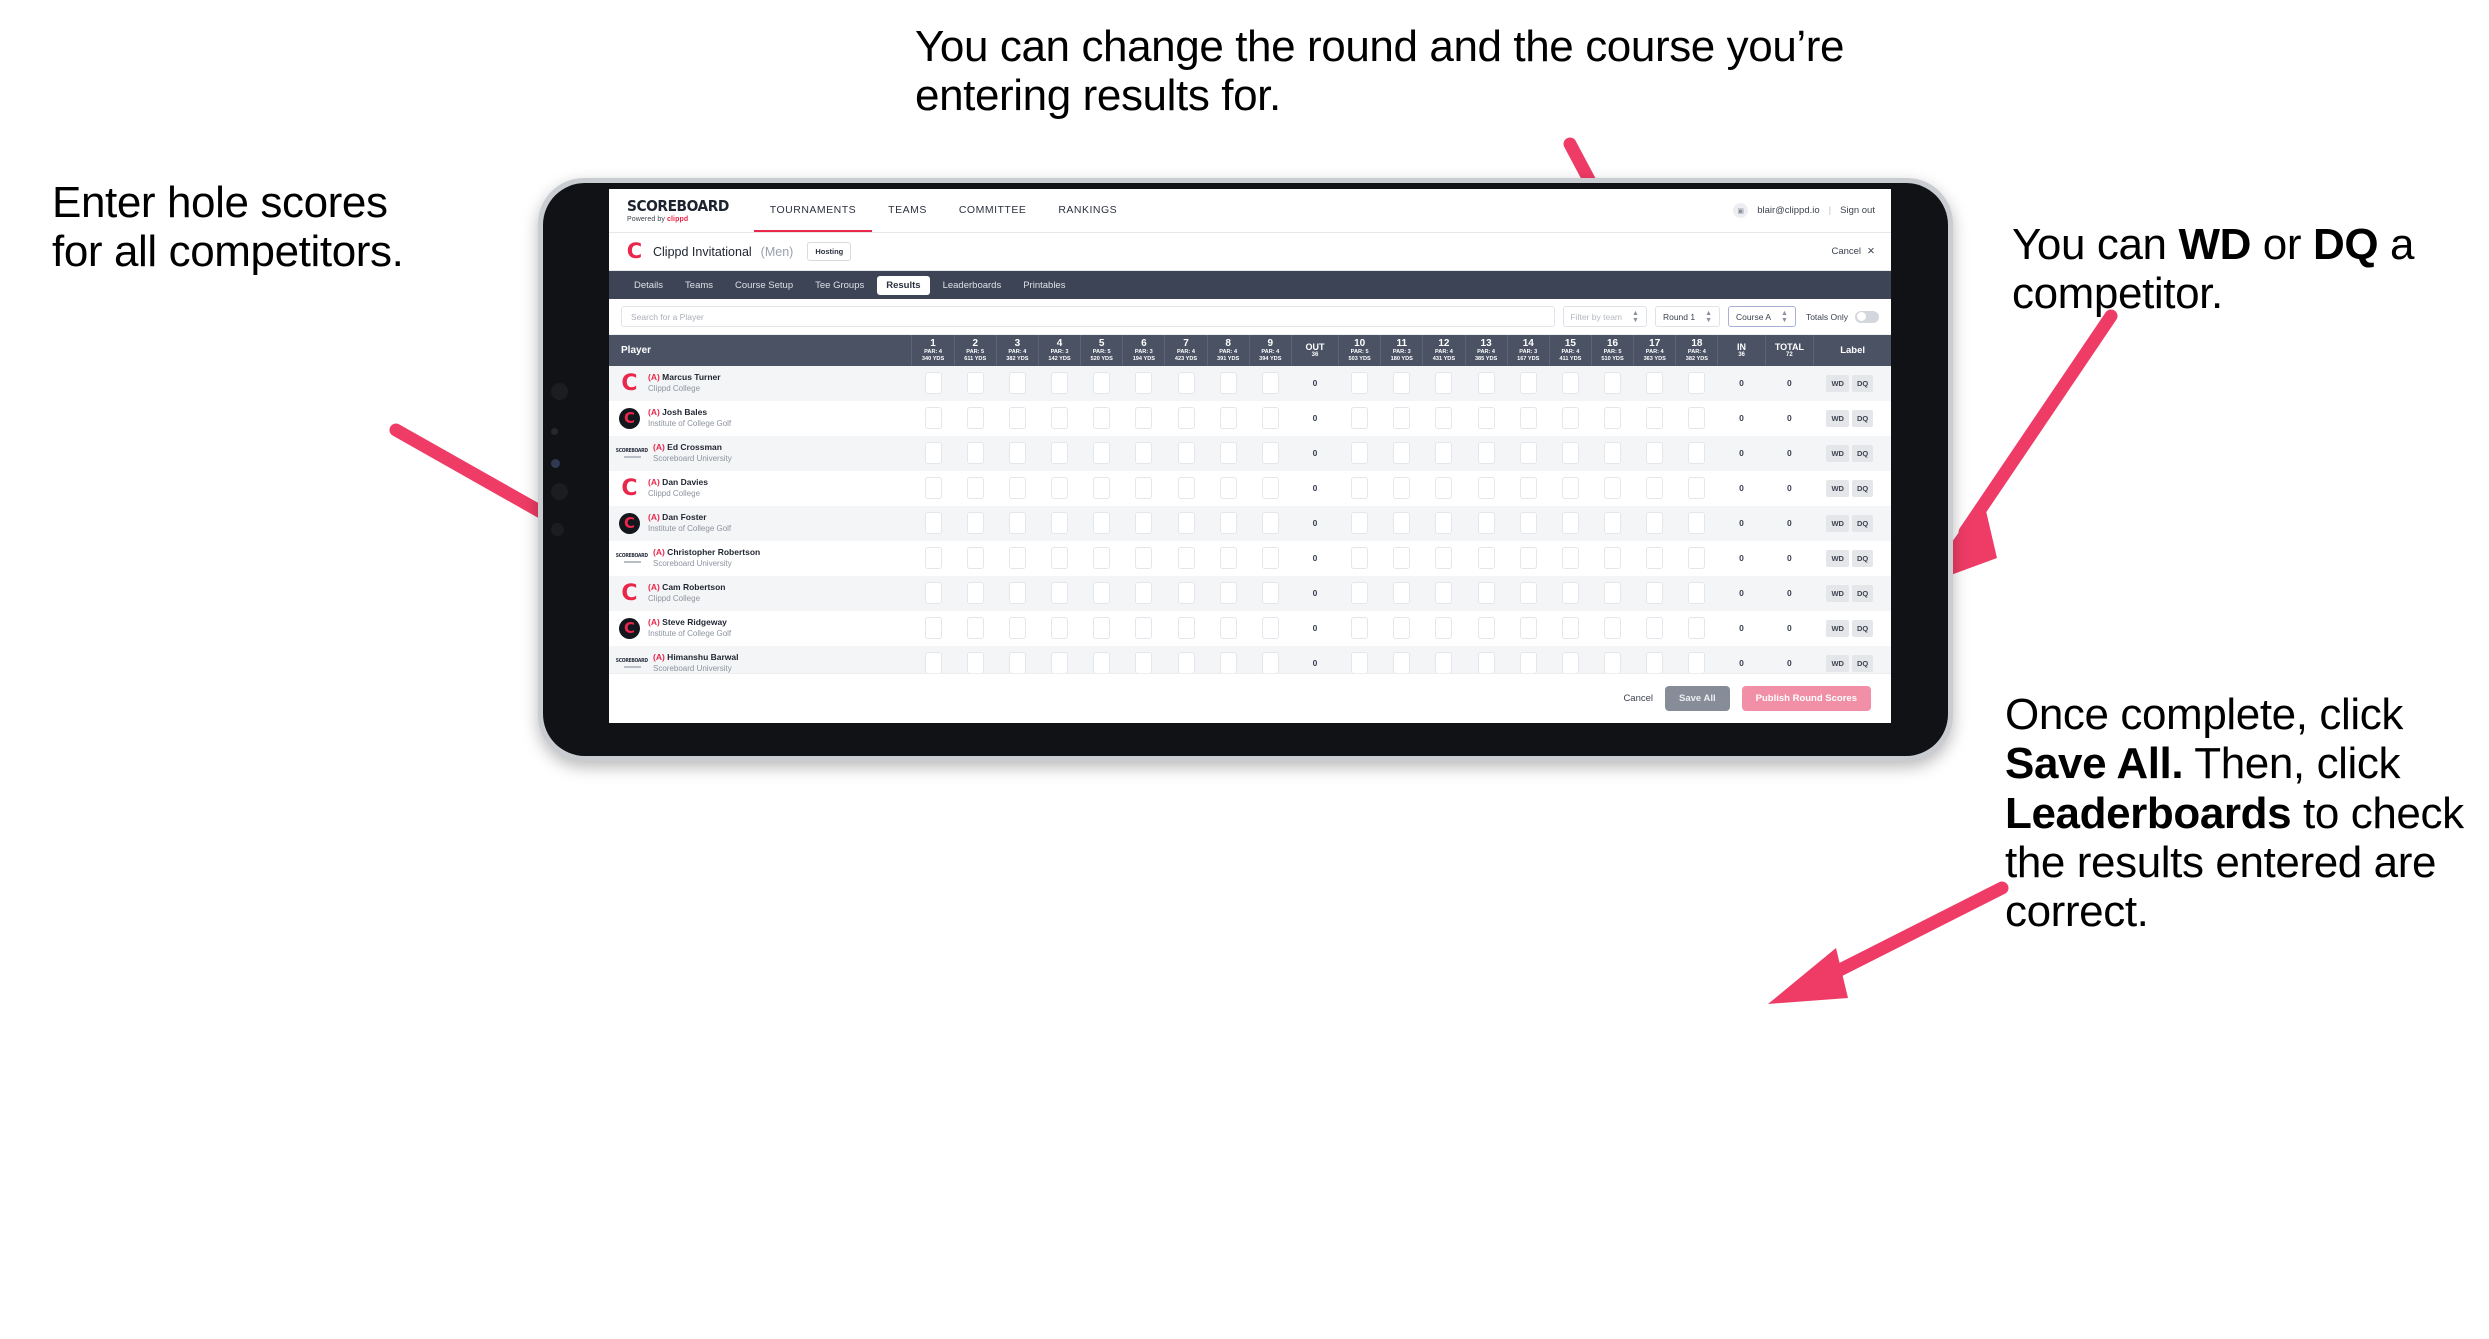  What do you see at coordinates (1638, 698) in the screenshot?
I see `cancel-button: Cancel` at bounding box center [1638, 698].